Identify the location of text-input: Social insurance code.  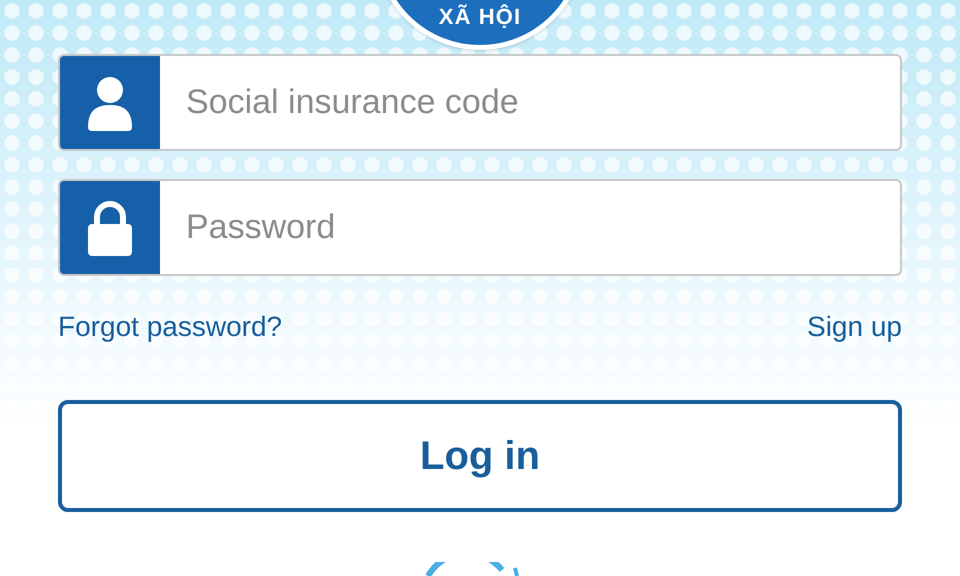
(530, 102).